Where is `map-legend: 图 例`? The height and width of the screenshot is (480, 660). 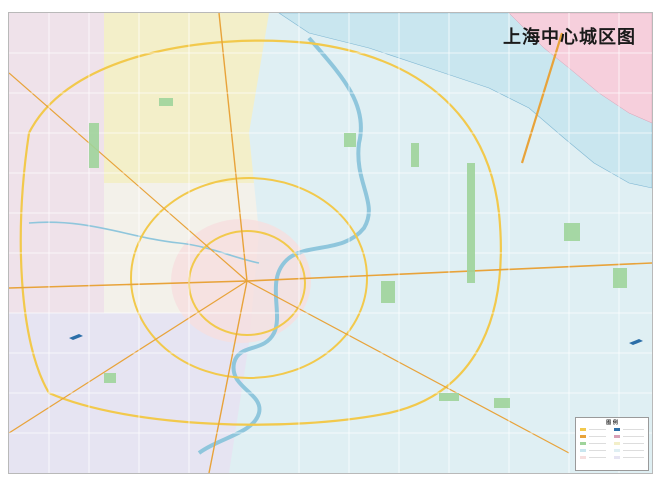
map-legend: 图 例 is located at coordinates (612, 444).